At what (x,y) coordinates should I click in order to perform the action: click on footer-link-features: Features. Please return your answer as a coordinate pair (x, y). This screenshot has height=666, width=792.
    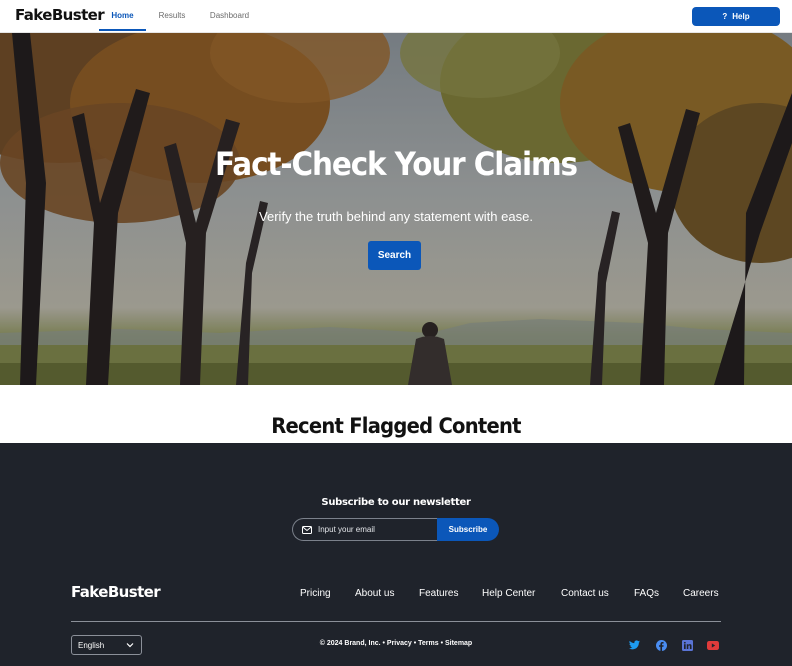
    Looking at the image, I should click on (438, 593).